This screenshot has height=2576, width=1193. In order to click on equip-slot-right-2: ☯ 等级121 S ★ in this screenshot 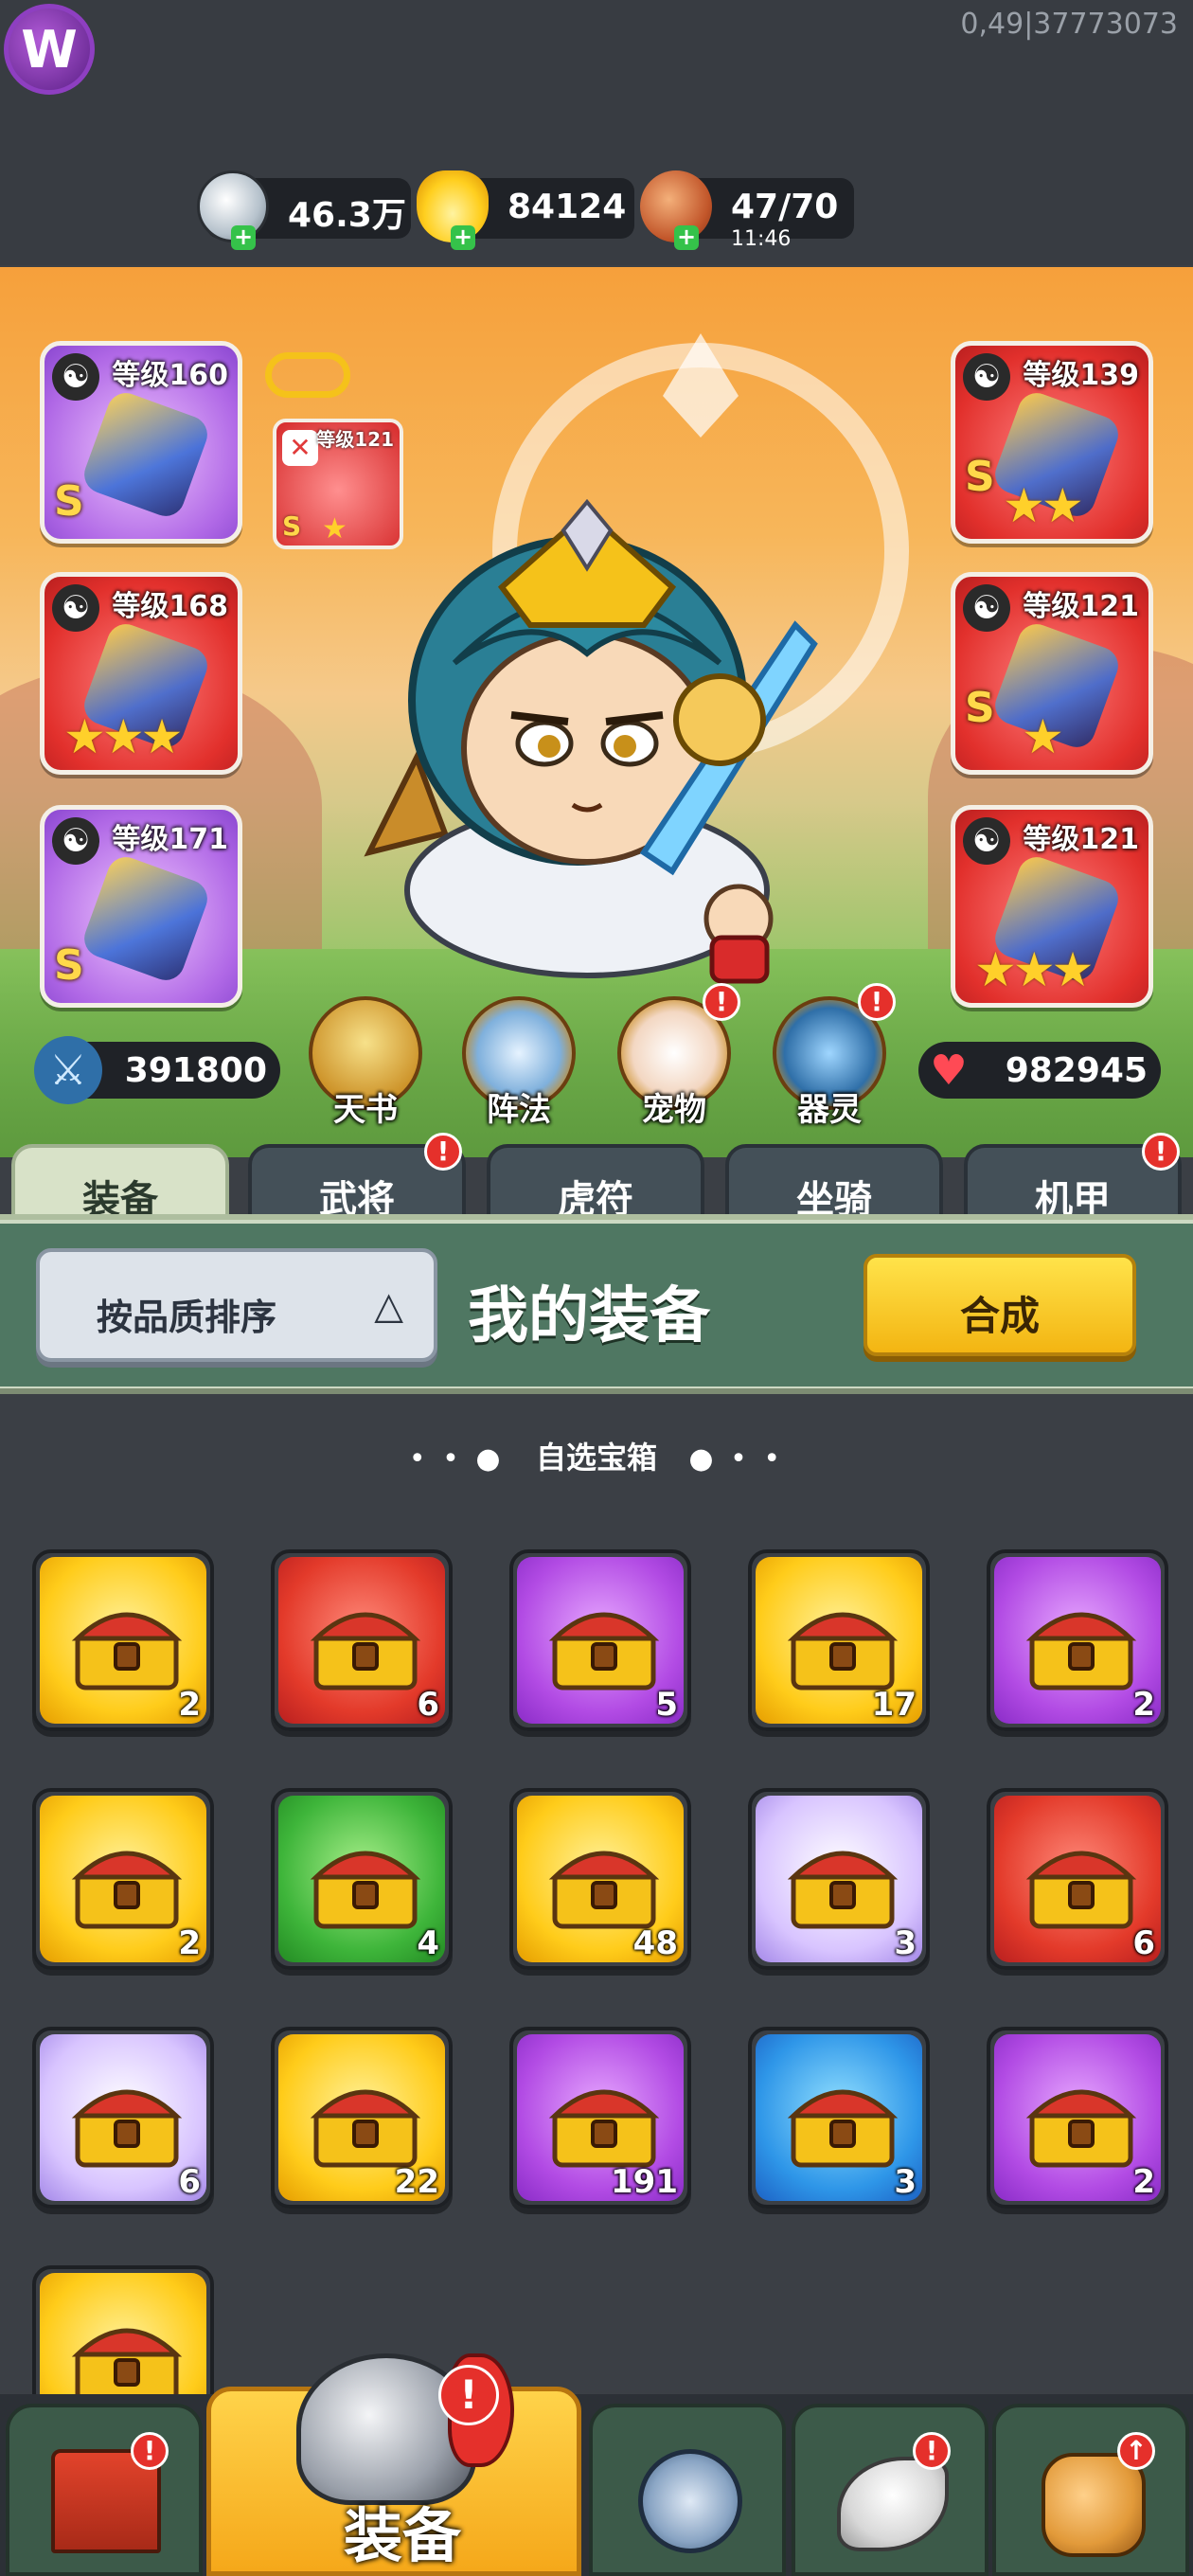, I will do `click(1052, 673)`.